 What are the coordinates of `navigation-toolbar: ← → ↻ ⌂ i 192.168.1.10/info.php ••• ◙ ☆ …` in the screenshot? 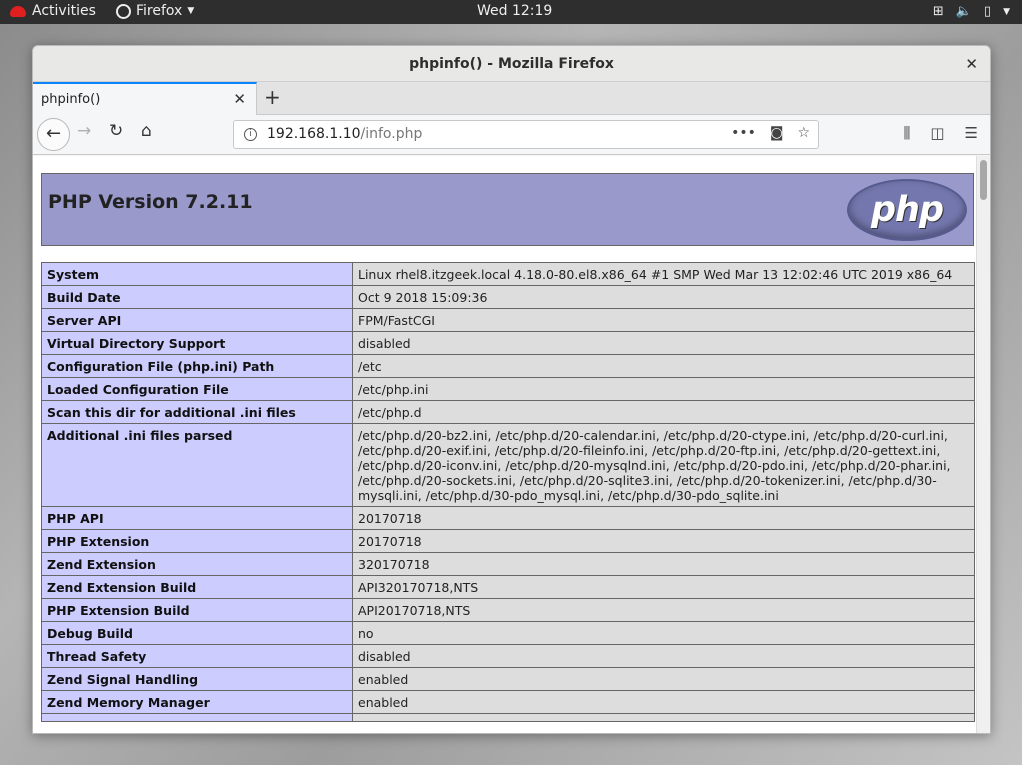 It's located at (511, 135).